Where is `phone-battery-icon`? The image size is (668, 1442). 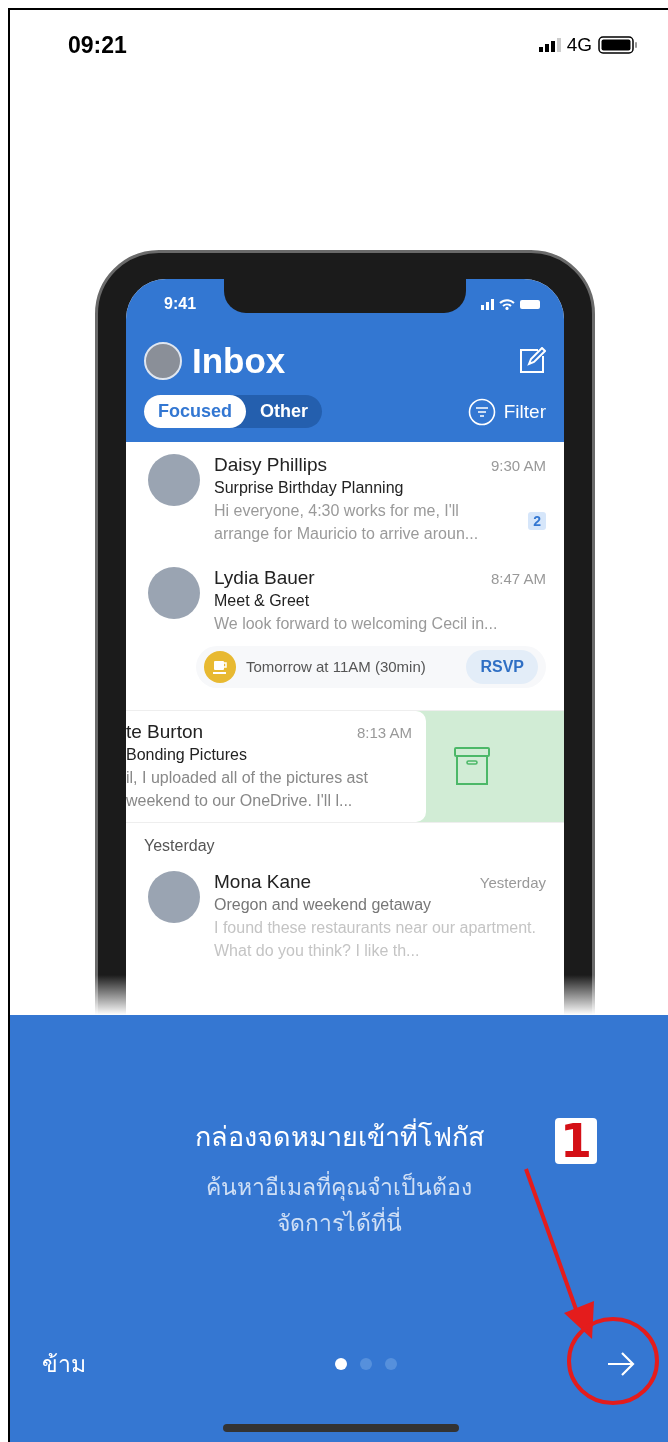
phone-battery-icon is located at coordinates (530, 304).